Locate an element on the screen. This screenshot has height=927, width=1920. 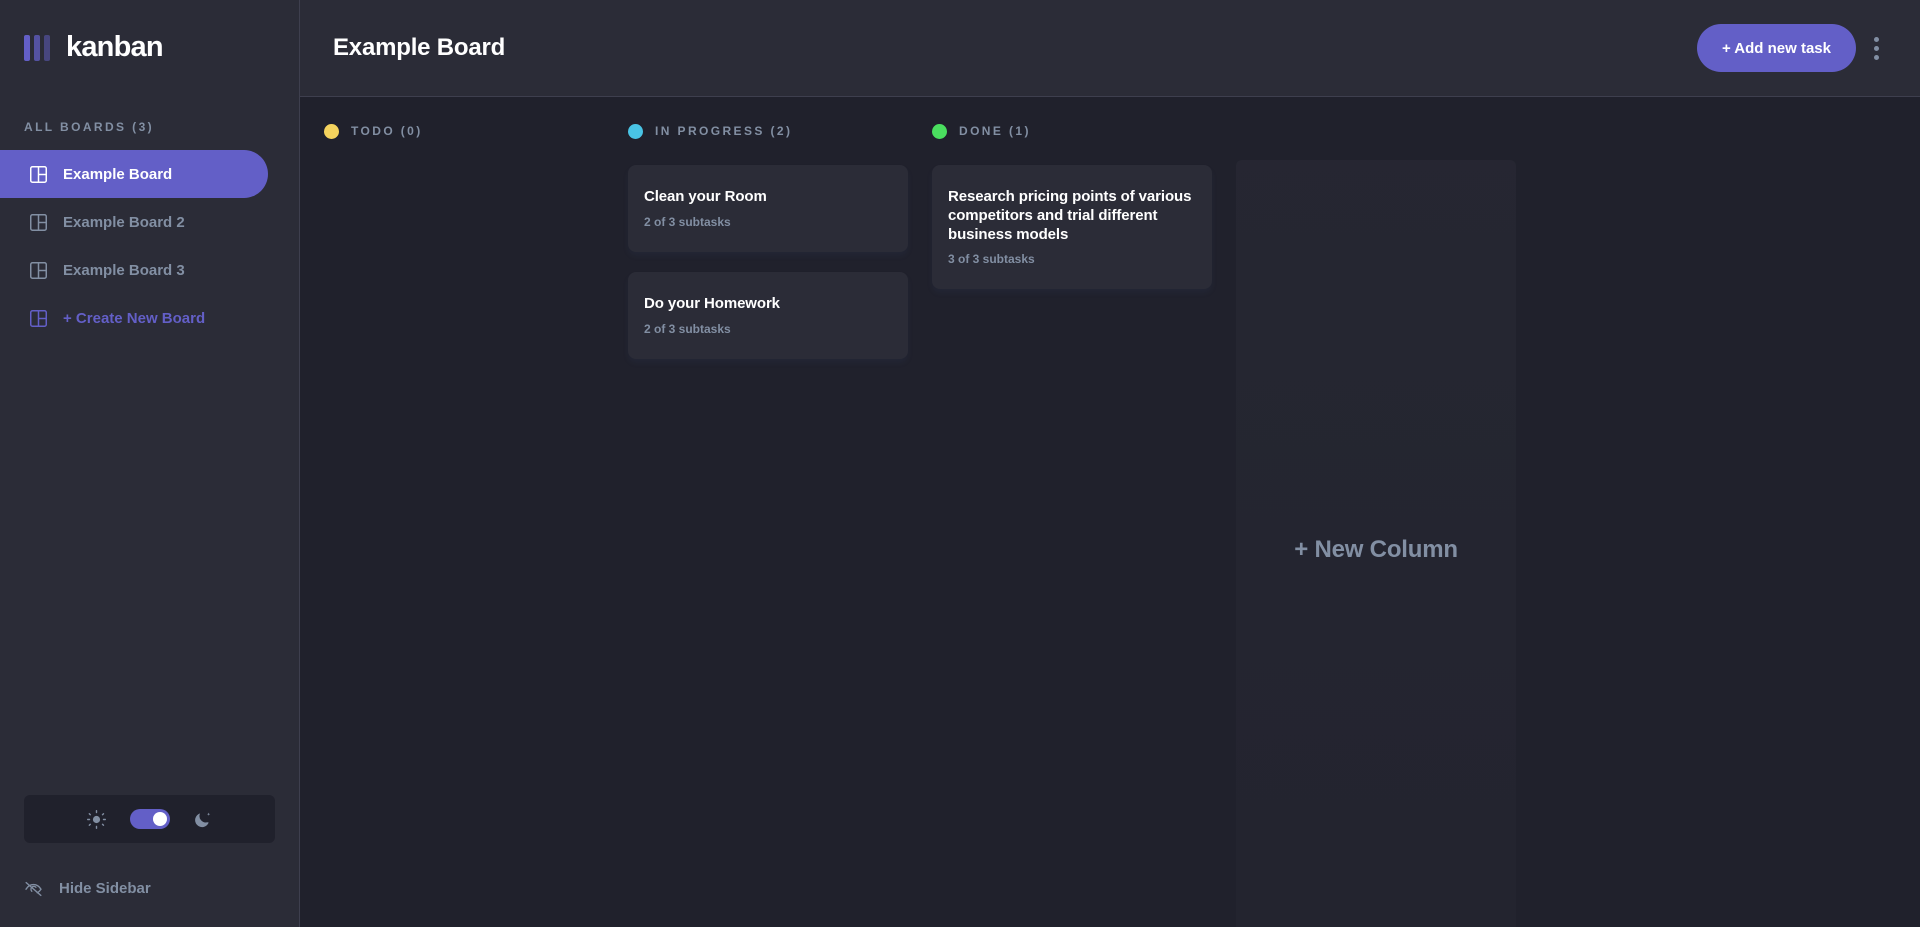
task-subtask-count: 3 of 3 subtasks is located at coordinates (991, 259).